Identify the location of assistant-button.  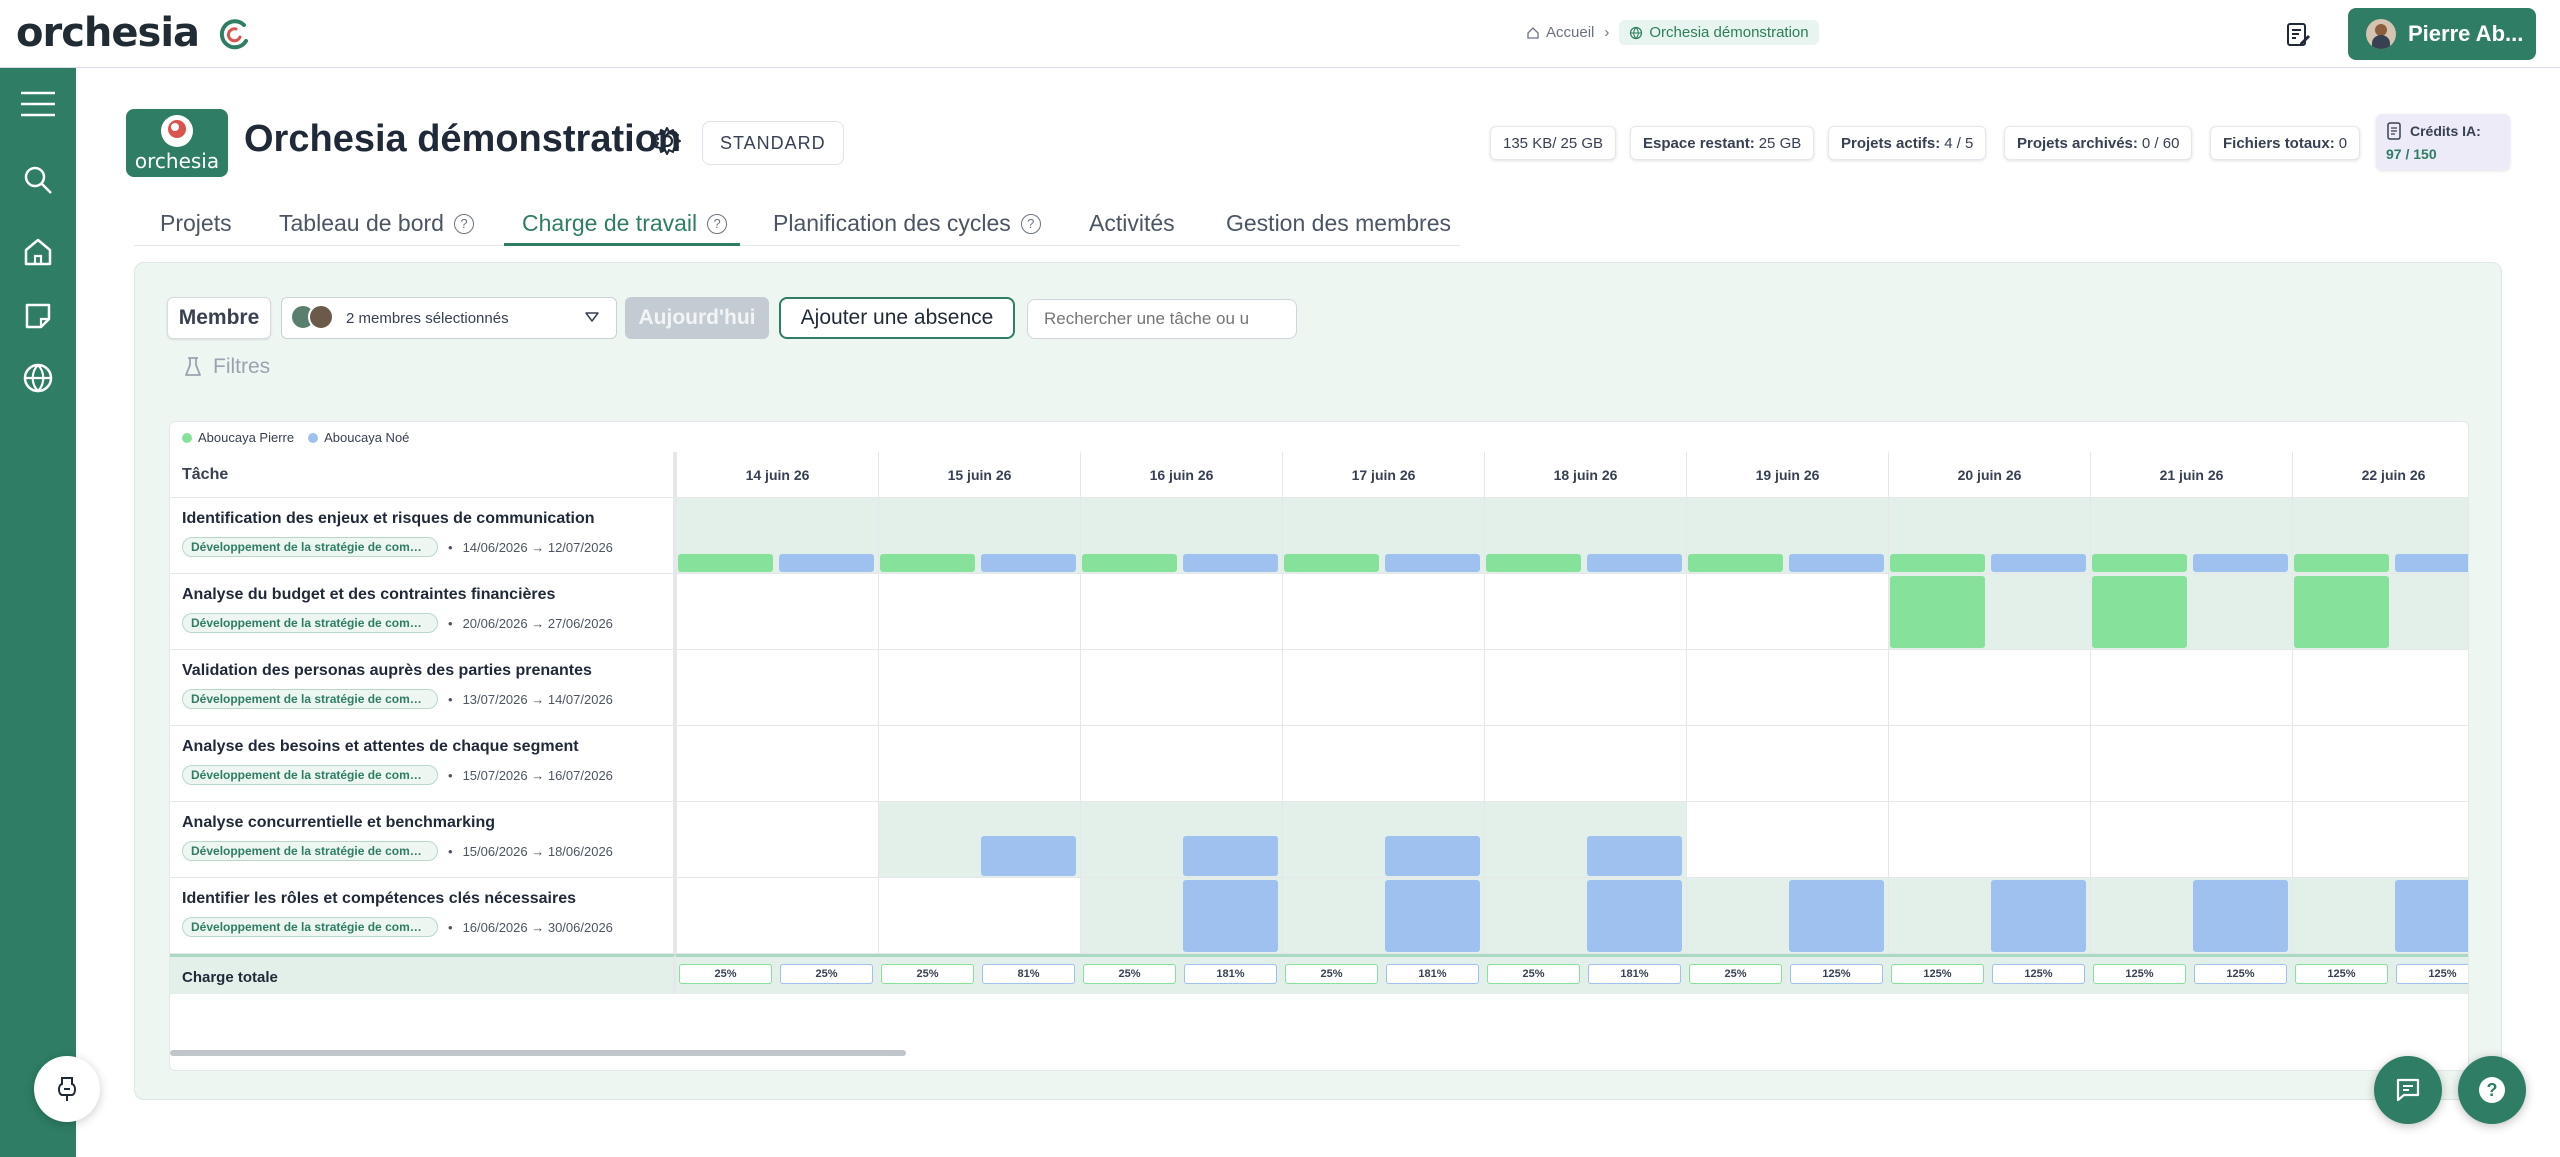
(67, 1089).